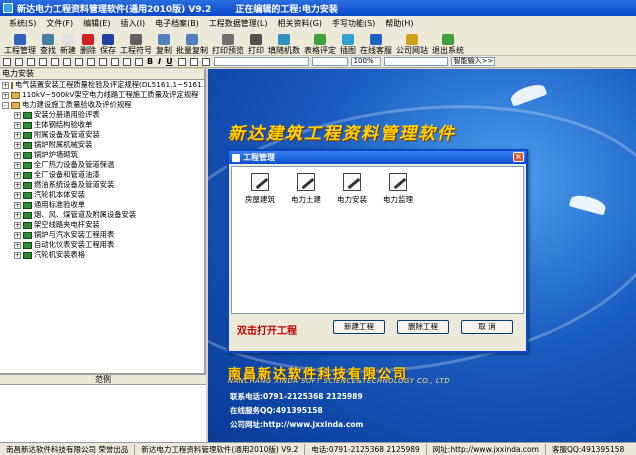 Image resolution: width=636 pixels, height=455 pixels. What do you see at coordinates (59, 23) in the screenshot?
I see `menu-file: 文件(F)` at bounding box center [59, 23].